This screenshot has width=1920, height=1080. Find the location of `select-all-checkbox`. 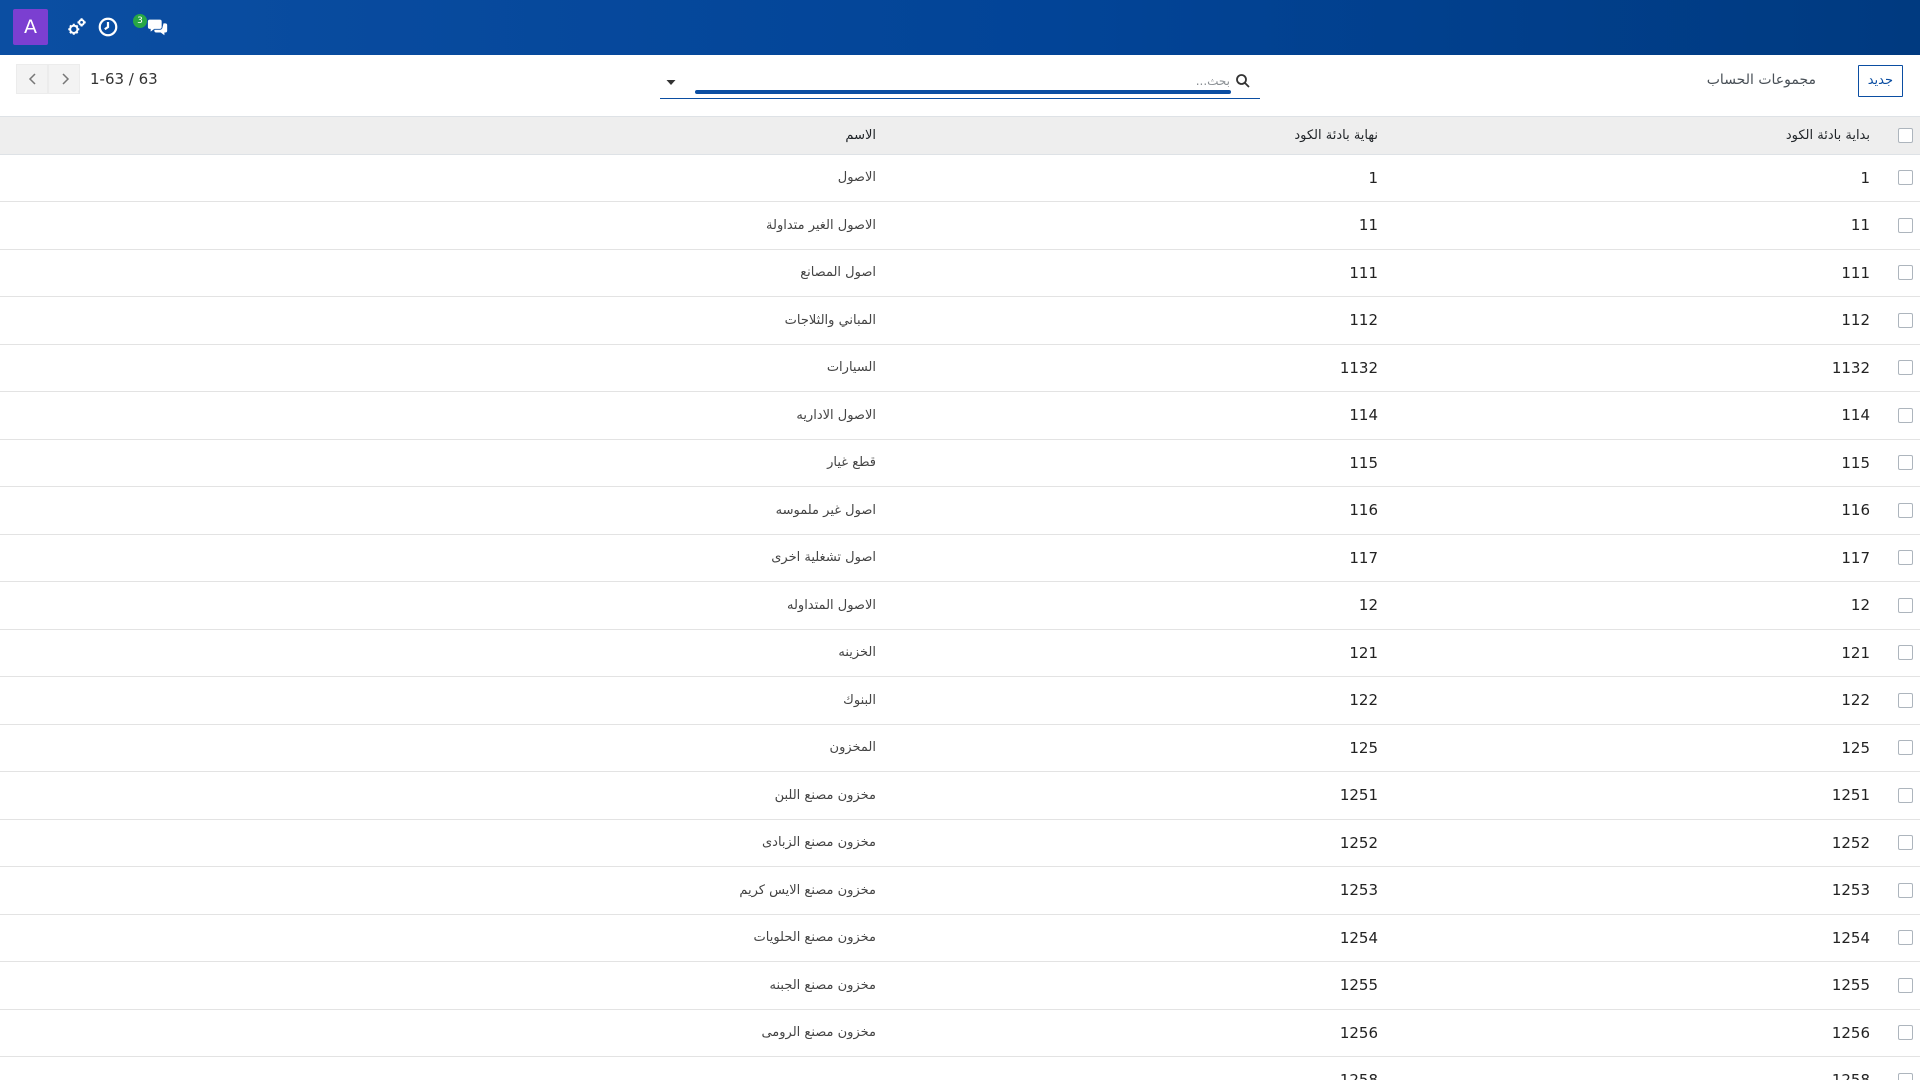

select-all-checkbox is located at coordinates (1905, 135).